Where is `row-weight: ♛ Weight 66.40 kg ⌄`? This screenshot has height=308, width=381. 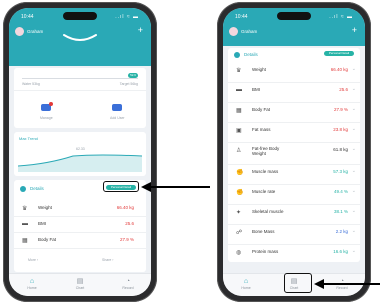 row-weight: ♛ Weight 66.40 kg ⌄ is located at coordinates (294, 72).